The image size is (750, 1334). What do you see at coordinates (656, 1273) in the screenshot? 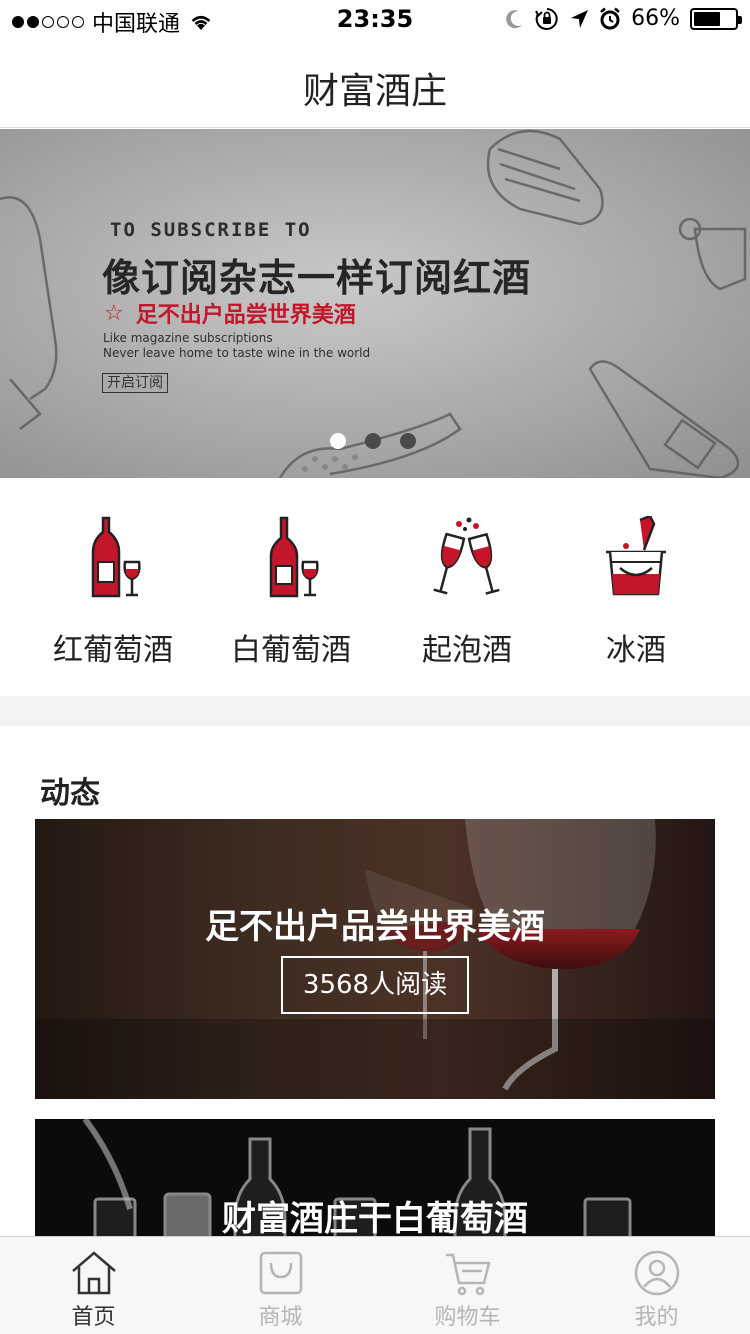
I see `profile-icon` at bounding box center [656, 1273].